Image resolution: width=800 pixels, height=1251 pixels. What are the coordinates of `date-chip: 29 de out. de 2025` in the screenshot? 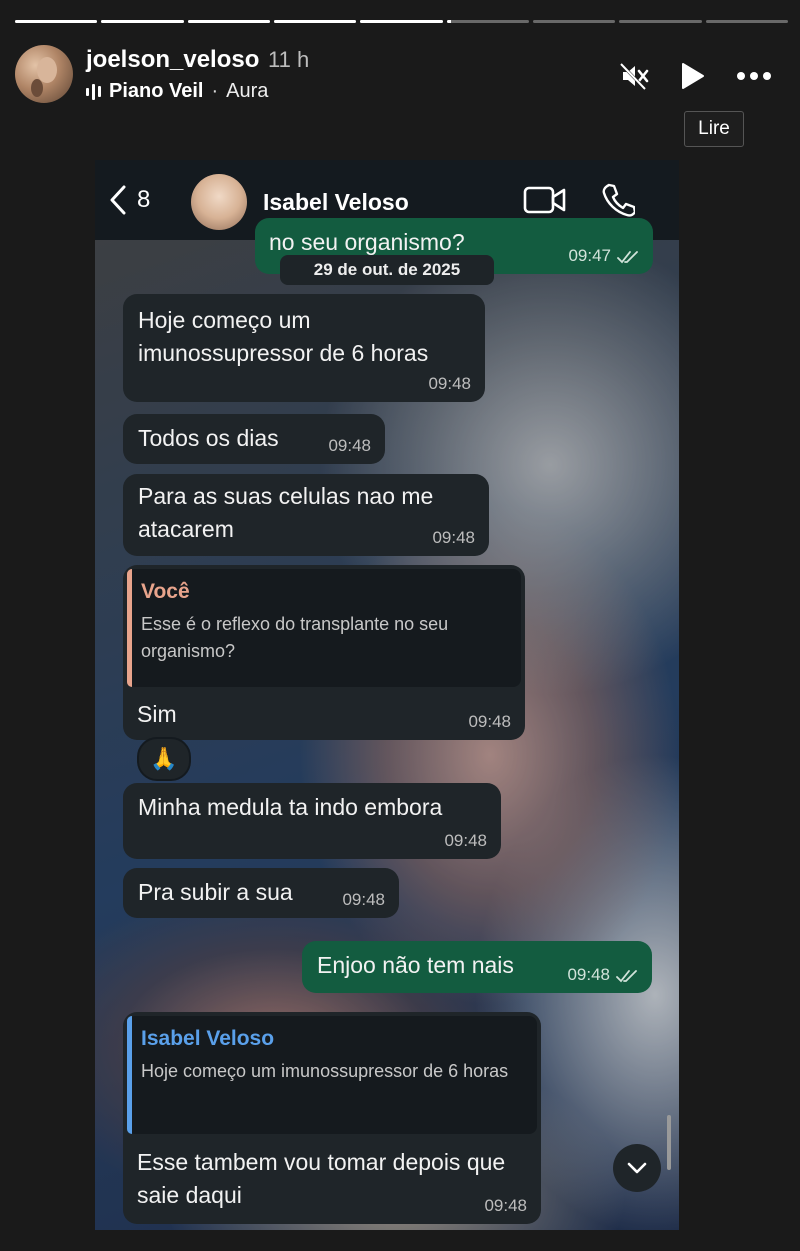 It's located at (387, 270).